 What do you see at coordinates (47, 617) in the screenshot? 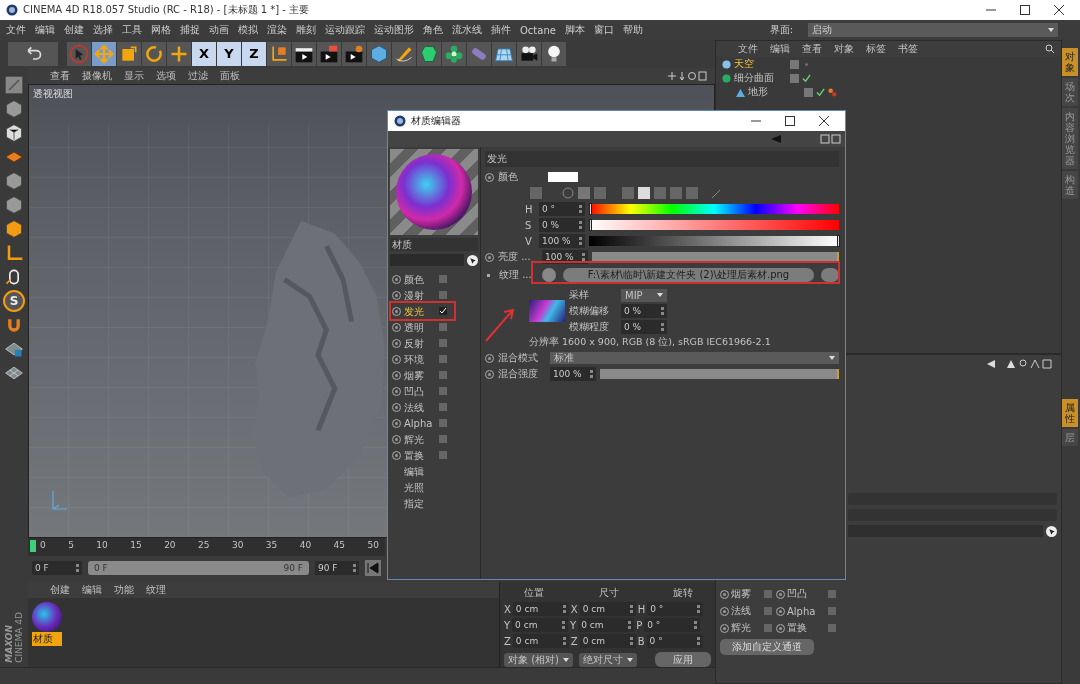
I see `material-ball-thumbnail` at bounding box center [47, 617].